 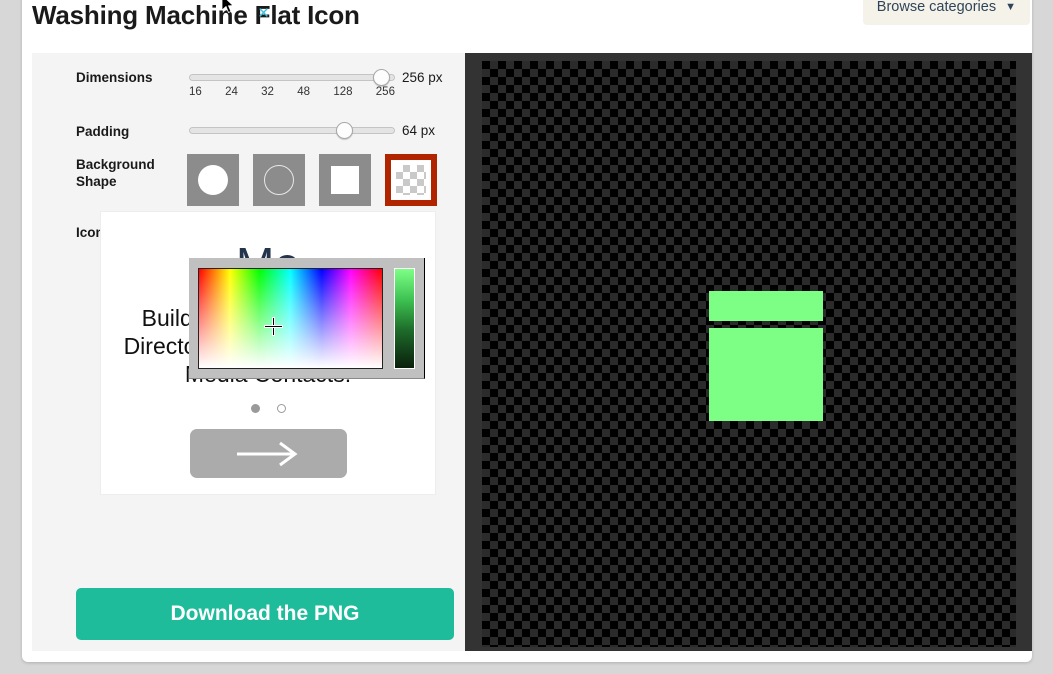 I want to click on saturation-value-gradient, so click(x=290, y=318).